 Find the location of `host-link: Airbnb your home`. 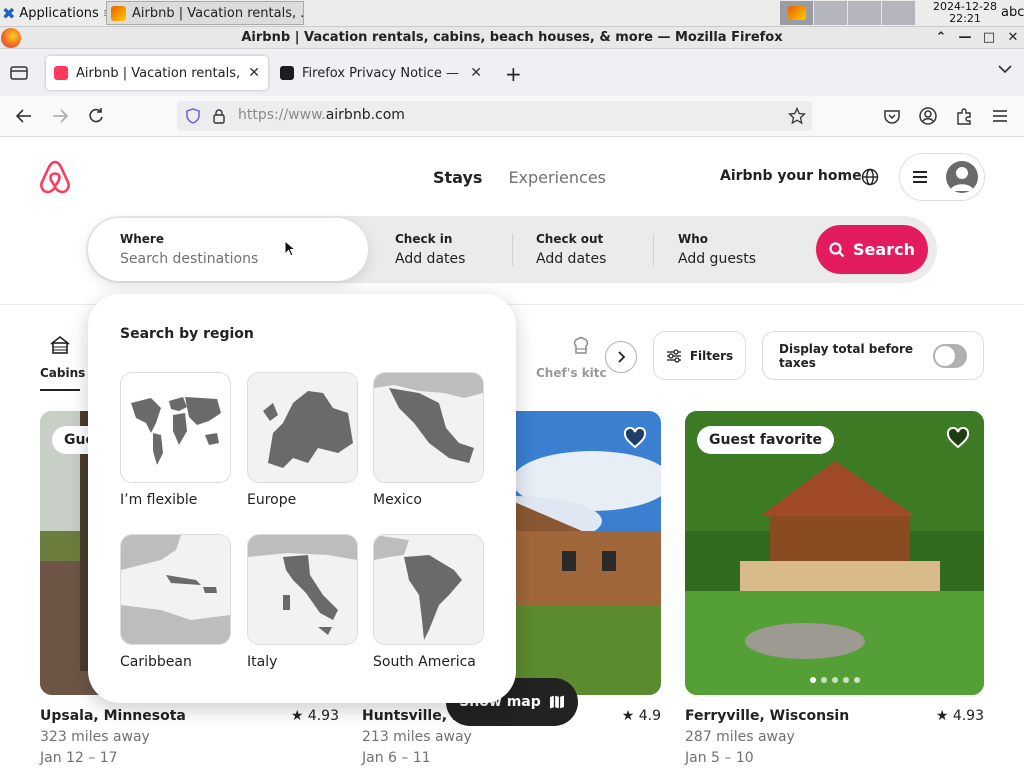

host-link: Airbnb your home is located at coordinates (791, 176).